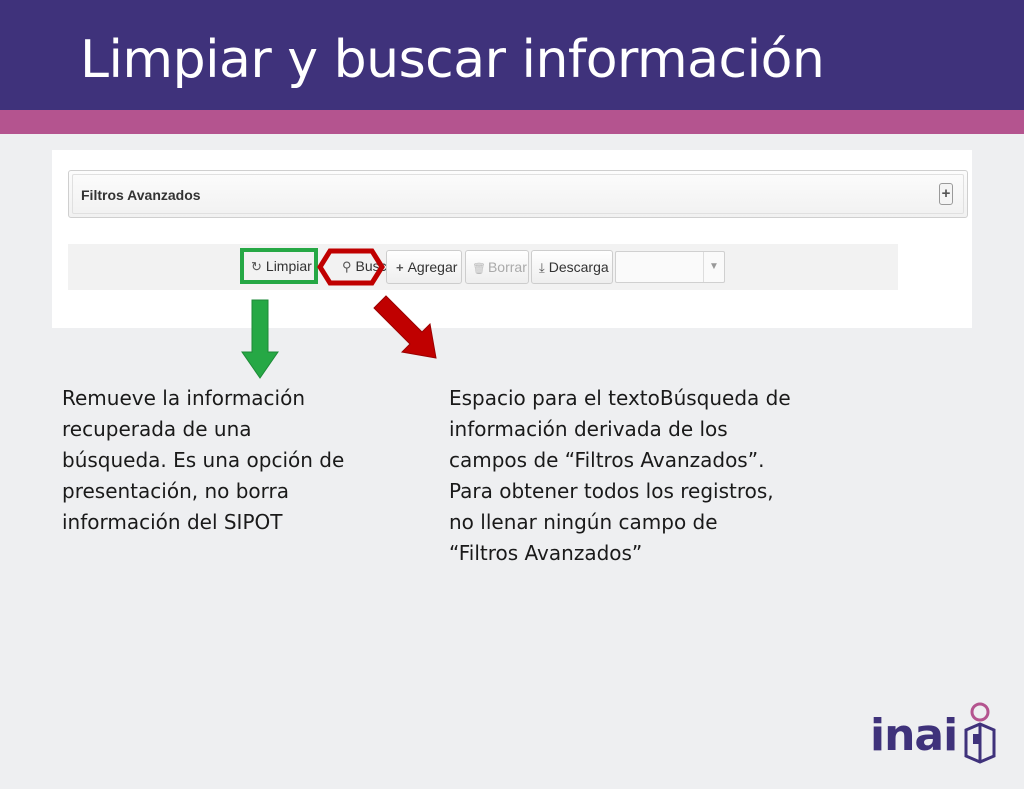 The height and width of the screenshot is (789, 1024). I want to click on header-stripe, so click(512, 122).